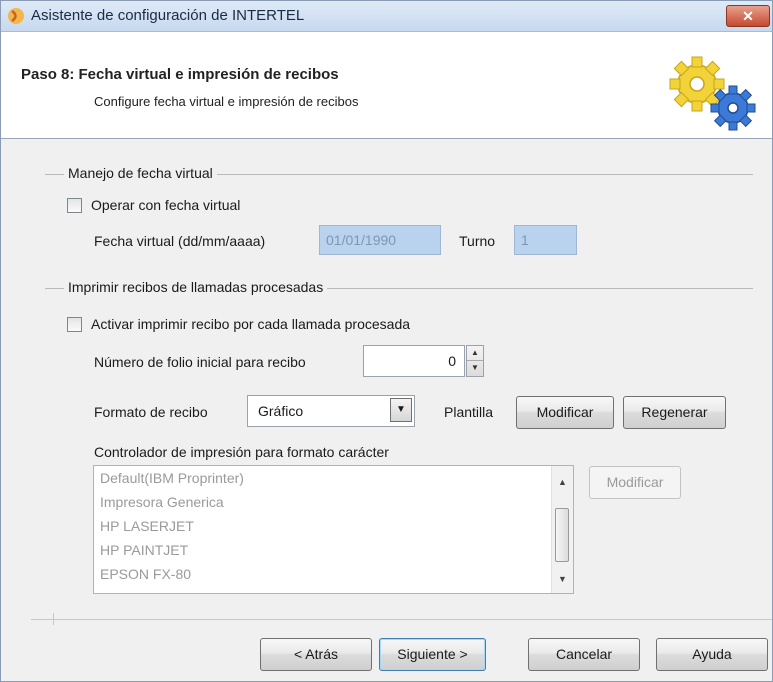 This screenshot has height=682, width=773. What do you see at coordinates (401, 410) in the screenshot?
I see `chevron-down-icon: ▼` at bounding box center [401, 410].